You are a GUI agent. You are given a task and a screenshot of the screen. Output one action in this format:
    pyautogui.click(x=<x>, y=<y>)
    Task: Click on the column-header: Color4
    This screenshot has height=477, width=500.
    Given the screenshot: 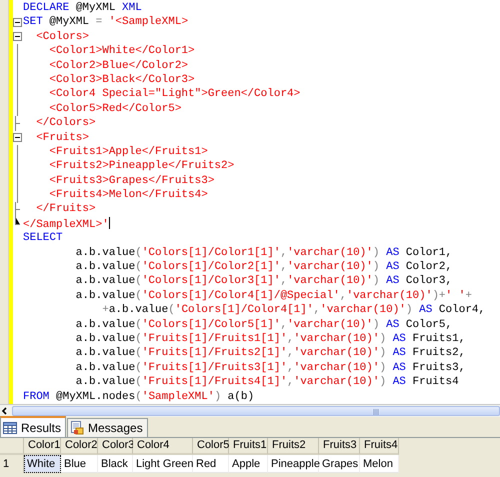 What is the action you would take?
    pyautogui.click(x=163, y=446)
    